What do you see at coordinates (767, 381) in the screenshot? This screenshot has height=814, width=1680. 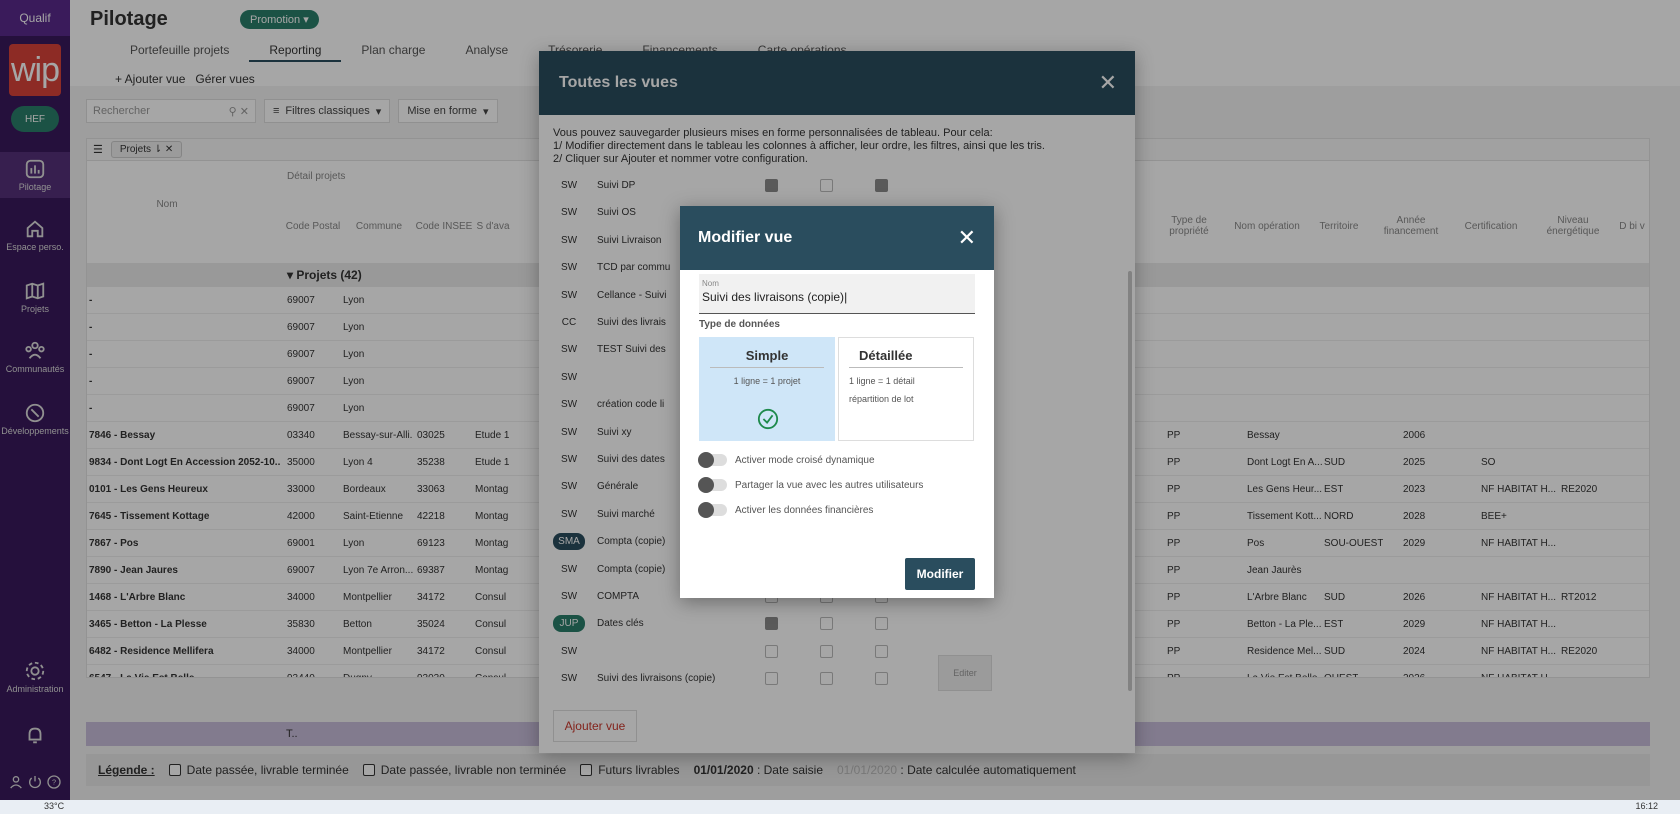 I see `simple-desc: 1 ligne = 1 projet` at bounding box center [767, 381].